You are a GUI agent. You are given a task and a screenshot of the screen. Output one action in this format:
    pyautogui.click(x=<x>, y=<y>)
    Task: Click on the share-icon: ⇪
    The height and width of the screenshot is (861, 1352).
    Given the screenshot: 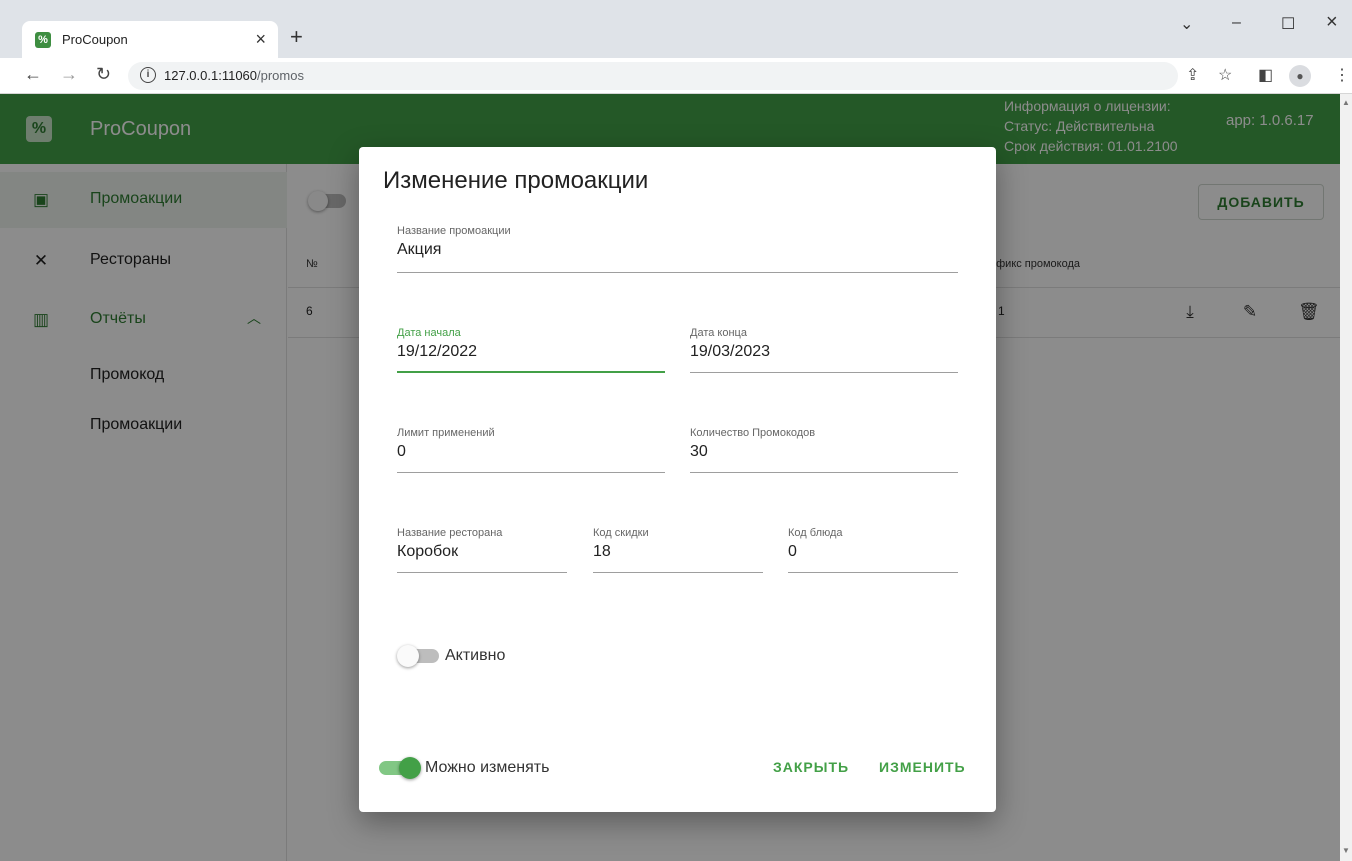 What is the action you would take?
    pyautogui.click(x=1192, y=75)
    